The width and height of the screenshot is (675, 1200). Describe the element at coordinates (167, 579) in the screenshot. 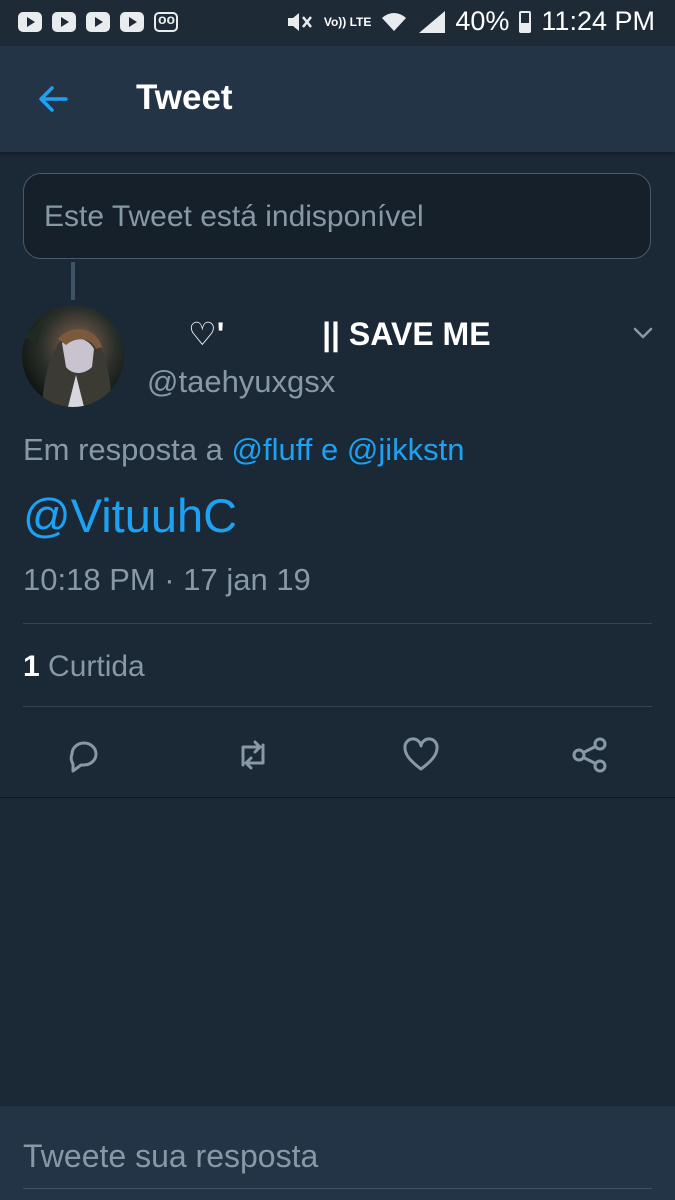

I see `tweet-timestamp: 10:18 PM · 17 jan 19` at that location.